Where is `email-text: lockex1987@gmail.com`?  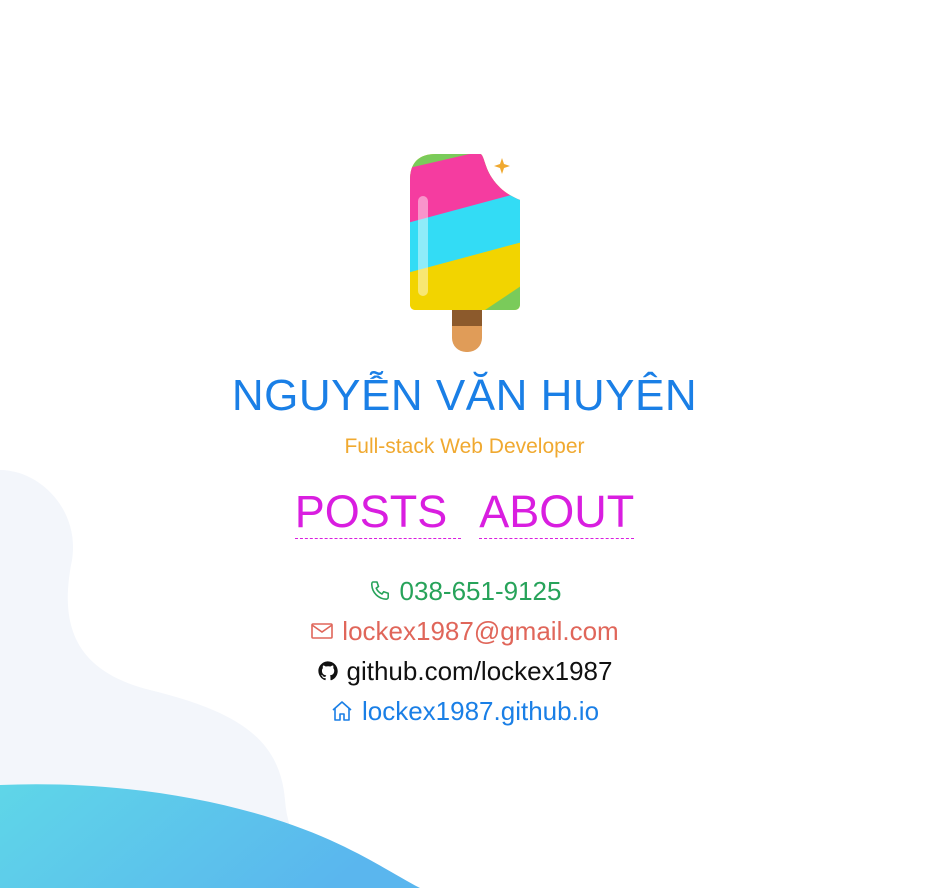 email-text: lockex1987@gmail.com is located at coordinates (480, 631).